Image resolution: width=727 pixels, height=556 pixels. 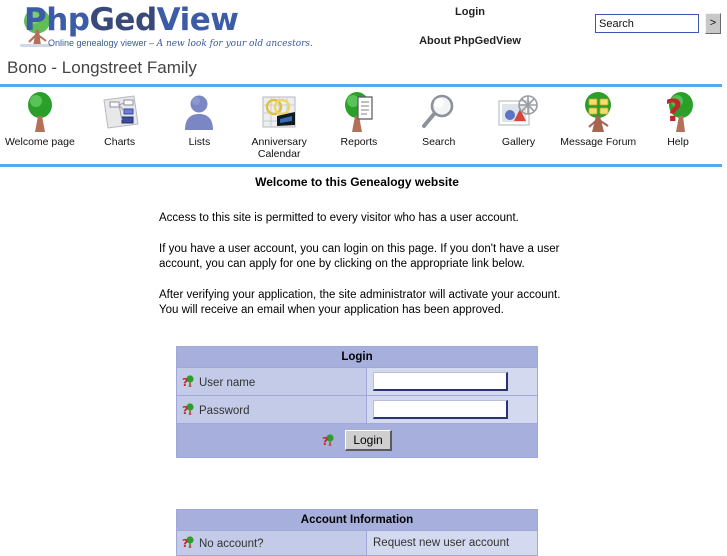 What do you see at coordinates (713, 23) in the screenshot?
I see `search-submit-button: >` at bounding box center [713, 23].